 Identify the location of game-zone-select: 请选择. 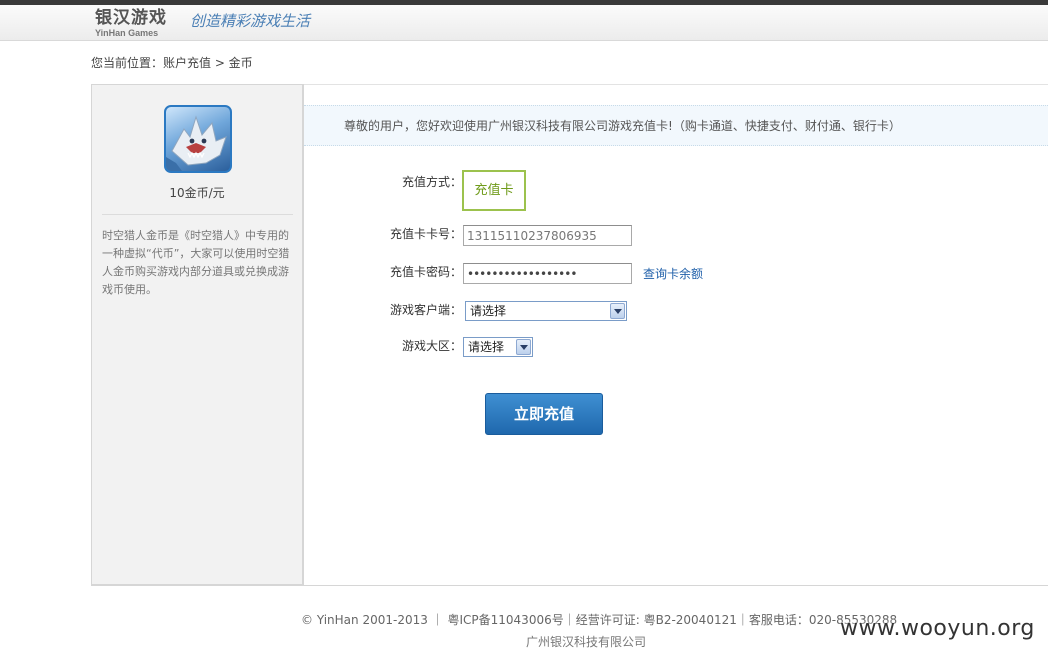
(498, 347).